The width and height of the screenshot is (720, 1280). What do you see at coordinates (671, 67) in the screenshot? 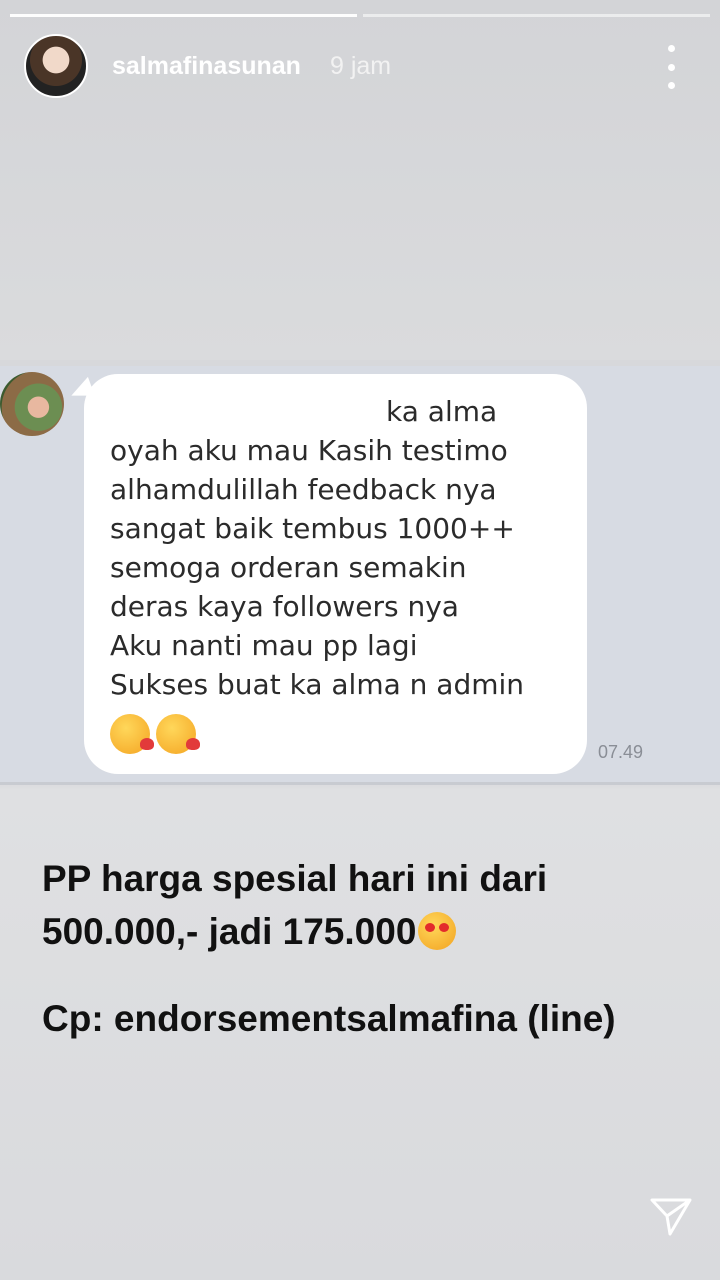
I see `more-options-icon` at bounding box center [671, 67].